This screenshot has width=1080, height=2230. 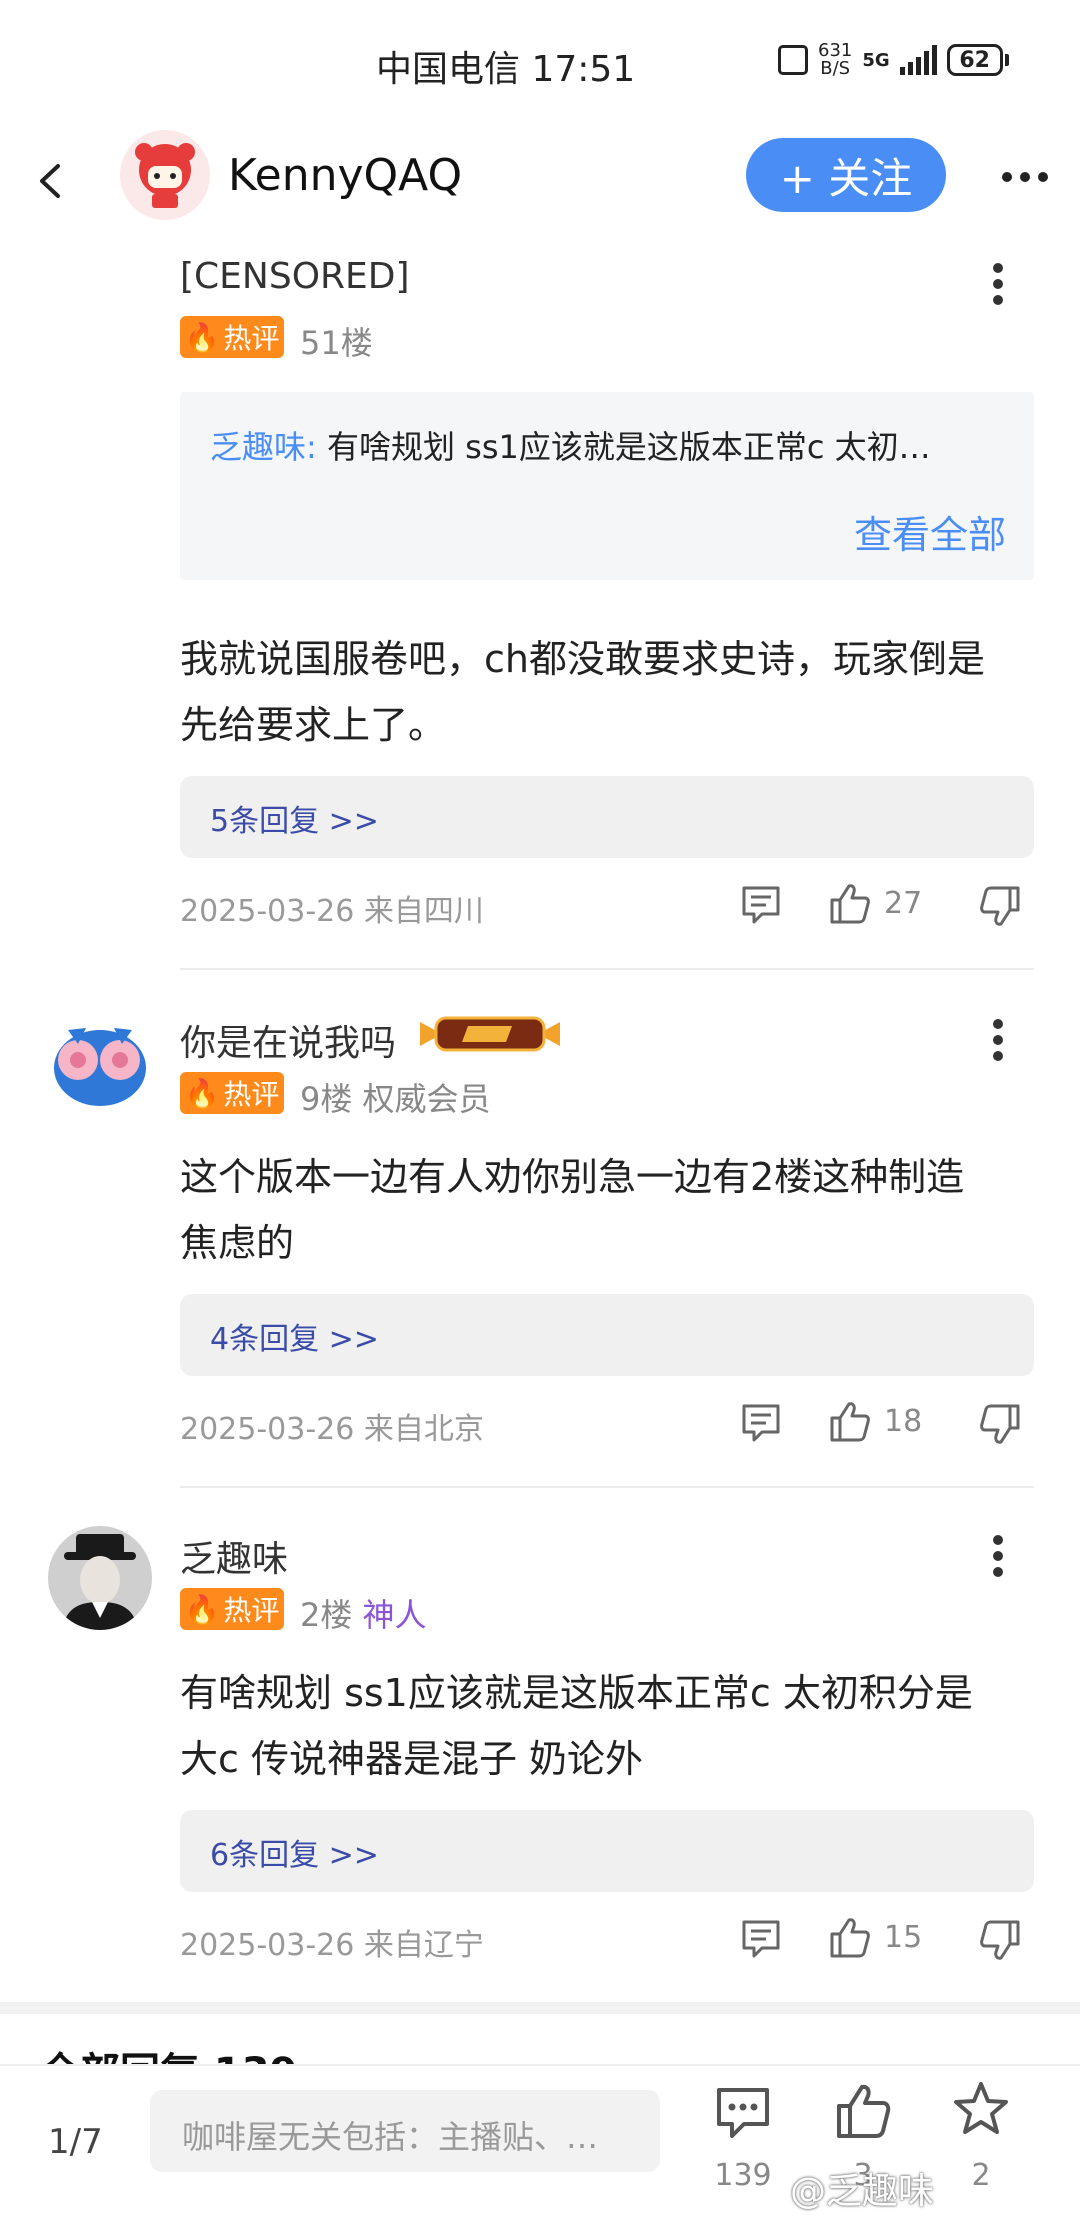 What do you see at coordinates (607, 486) in the screenshot?
I see `quoted-comment: 乏趣味: 有啥规划 ss1应该就是这版本正常c 太初… 查看全部` at bounding box center [607, 486].